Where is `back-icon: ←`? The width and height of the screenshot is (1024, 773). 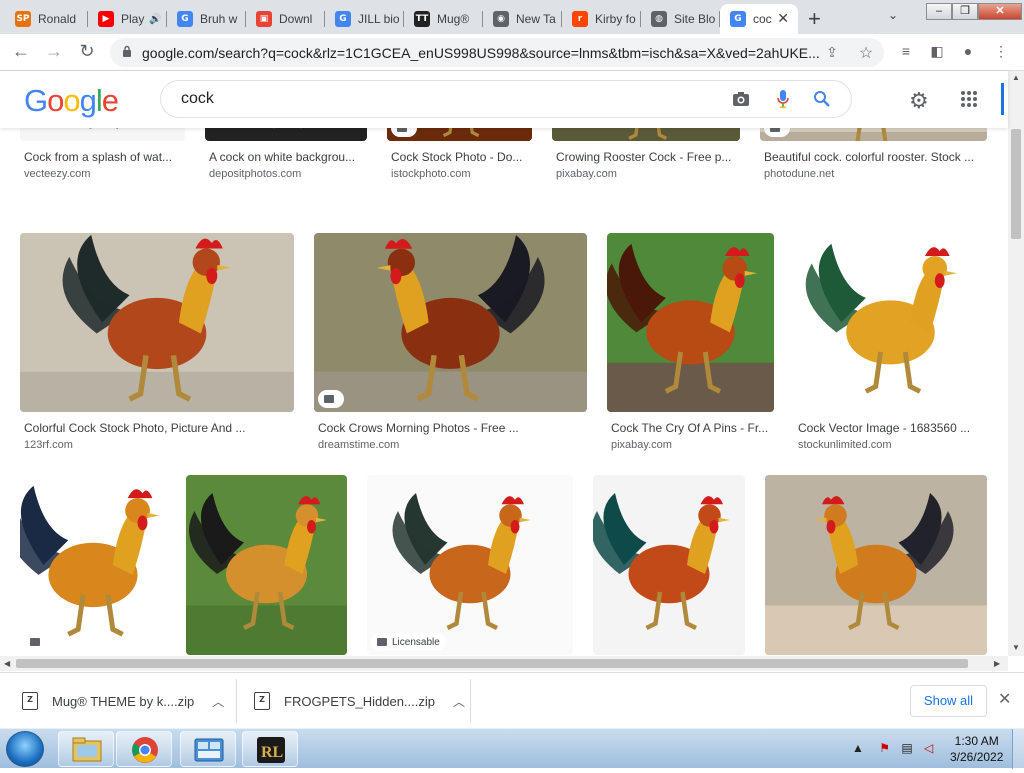 back-icon: ← is located at coordinates (21, 51).